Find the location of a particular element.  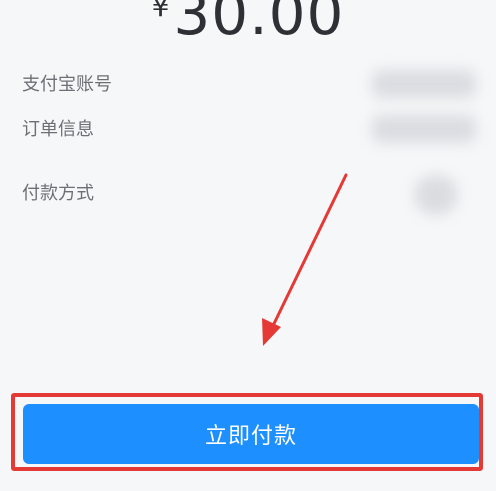

payment-method-label: 付款方式 is located at coordinates (58, 193).